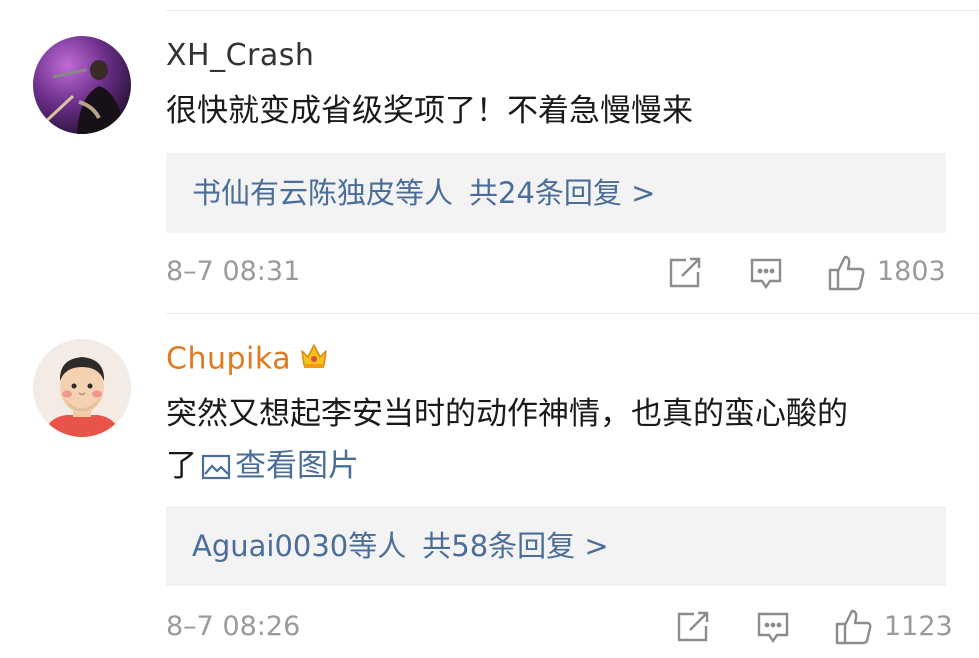  I want to click on vip-crown-icon, so click(314, 360).